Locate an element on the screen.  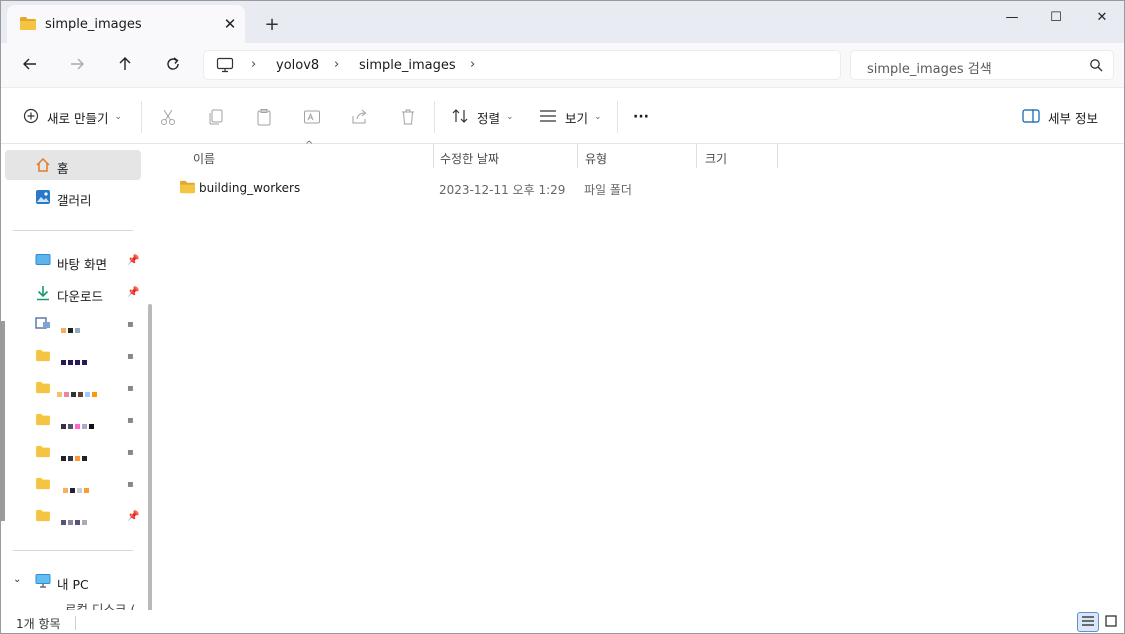
tiles-view-icon is located at coordinates (1111, 622).